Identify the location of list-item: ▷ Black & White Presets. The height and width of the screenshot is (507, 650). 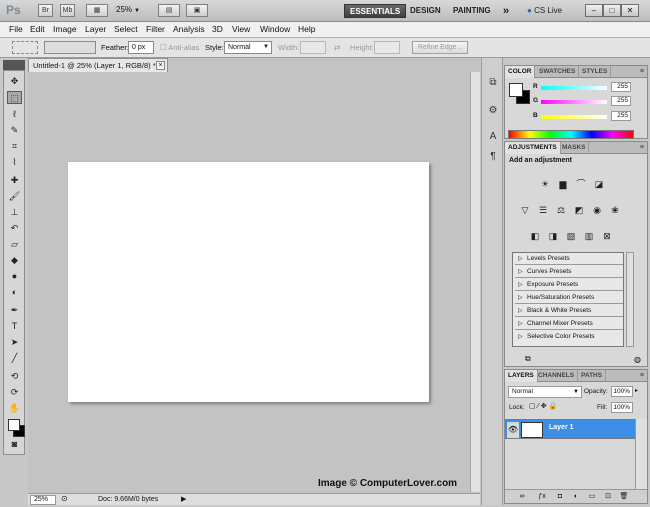
(569, 311).